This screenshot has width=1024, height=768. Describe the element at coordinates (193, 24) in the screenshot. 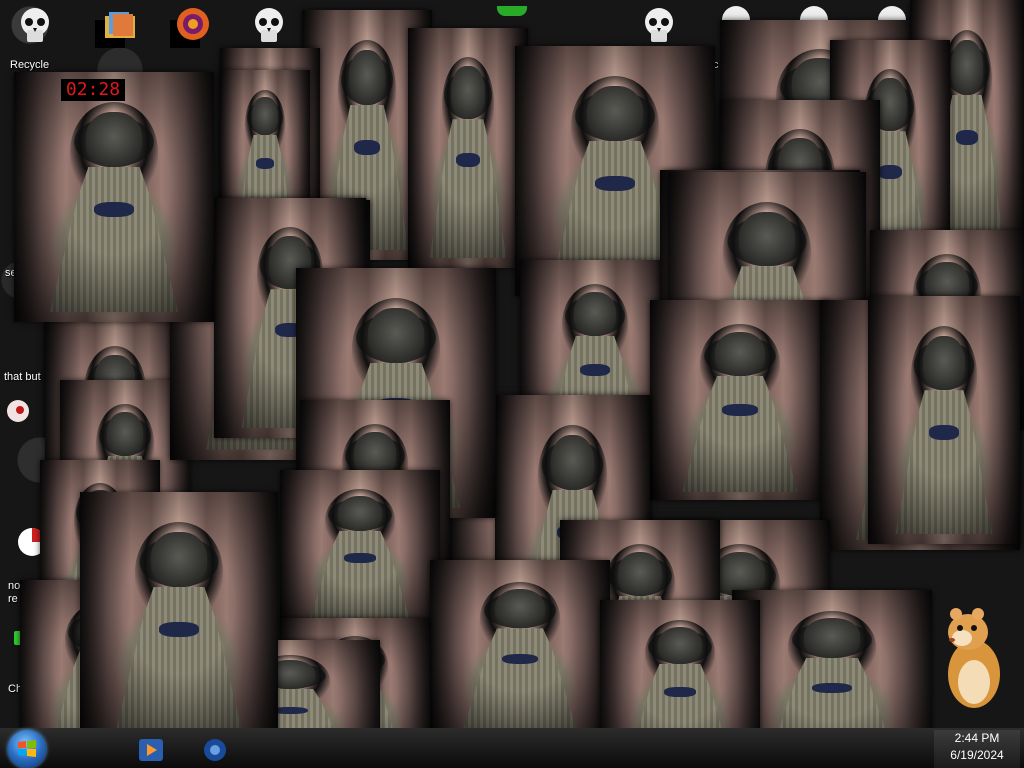

I see `firefox-like-icon` at that location.